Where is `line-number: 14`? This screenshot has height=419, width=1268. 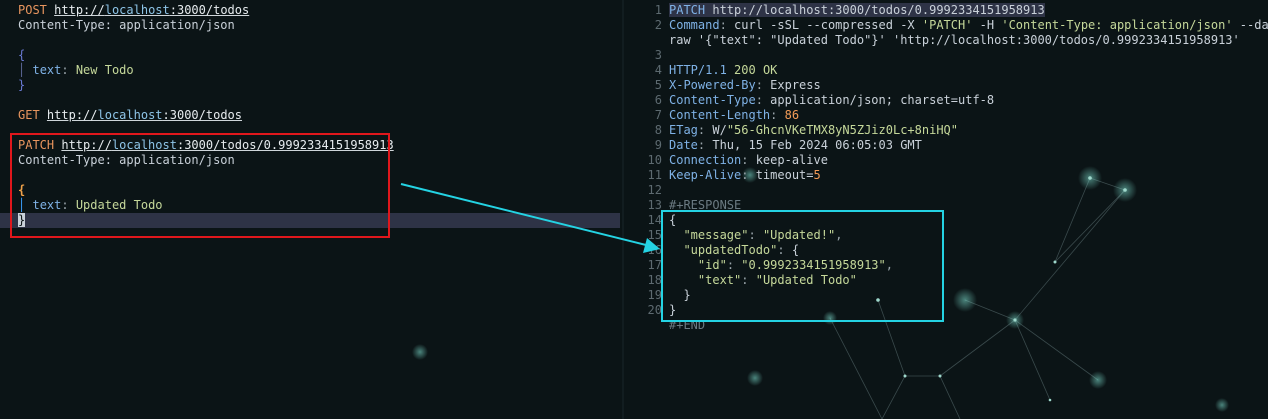 line-number: 14 is located at coordinates (654, 220).